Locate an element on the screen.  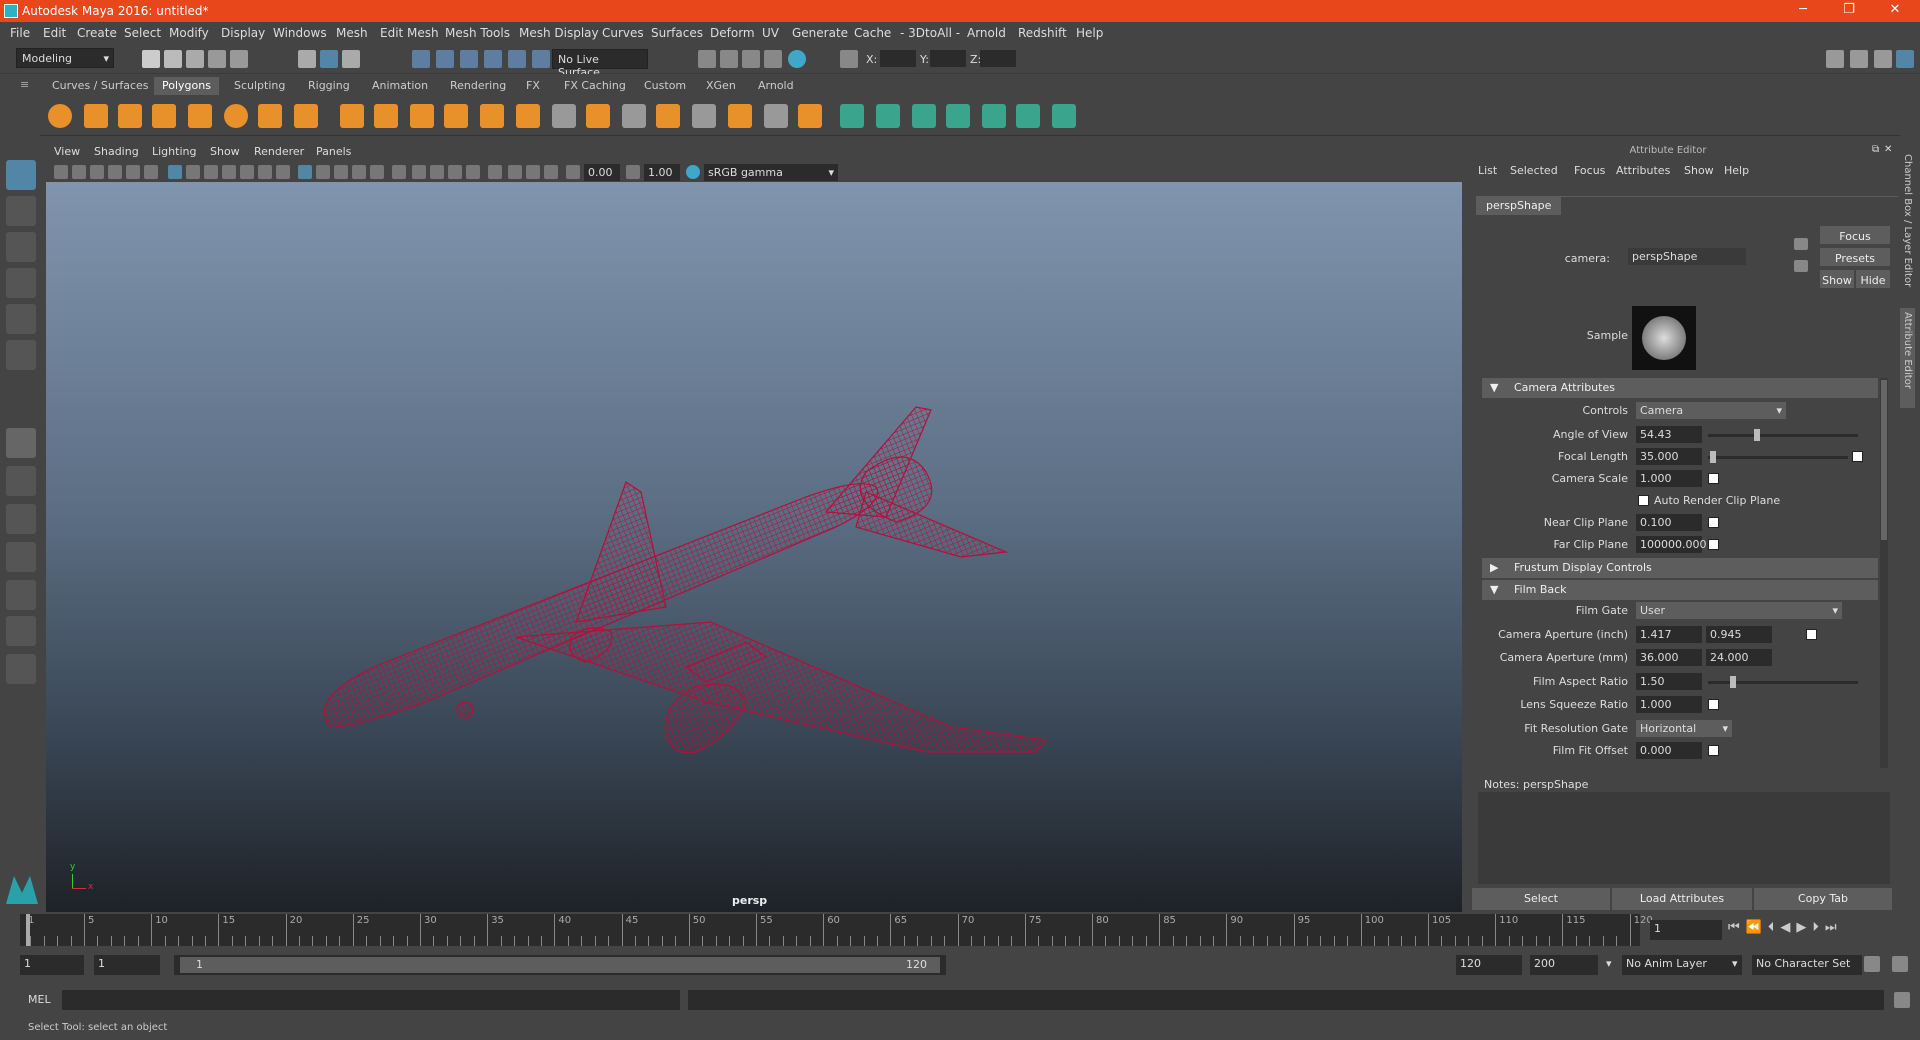
multi-cut-icon is located at coordinates (668, 116).